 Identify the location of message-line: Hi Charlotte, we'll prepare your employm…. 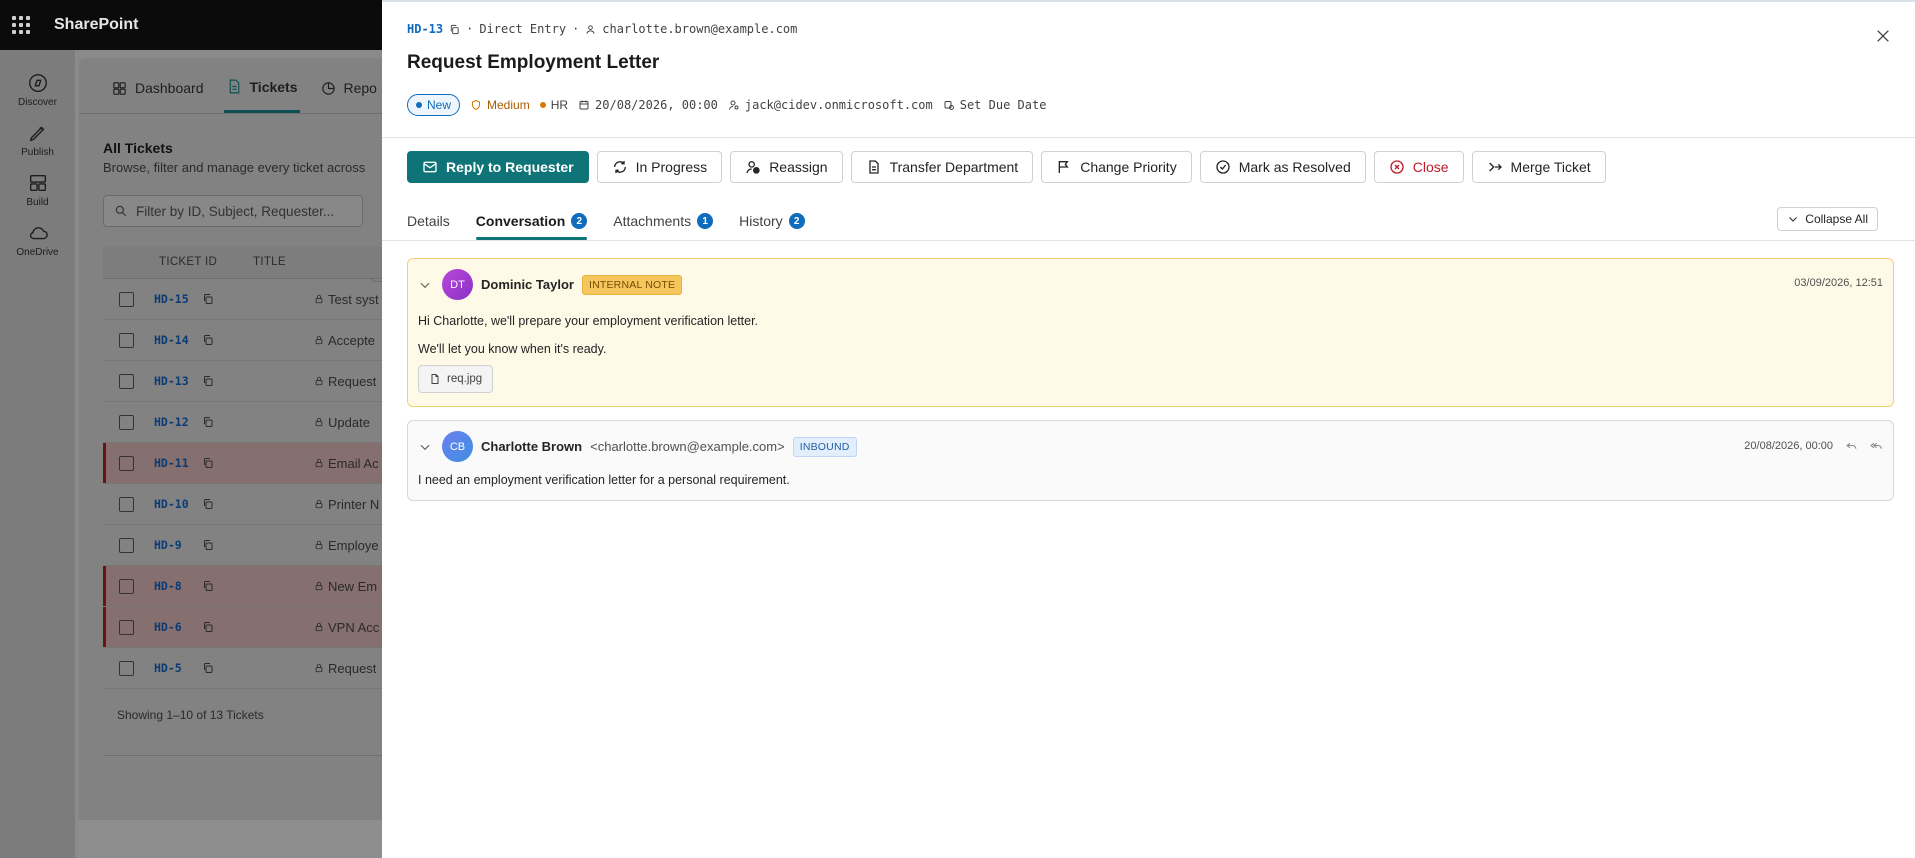
(588, 321).